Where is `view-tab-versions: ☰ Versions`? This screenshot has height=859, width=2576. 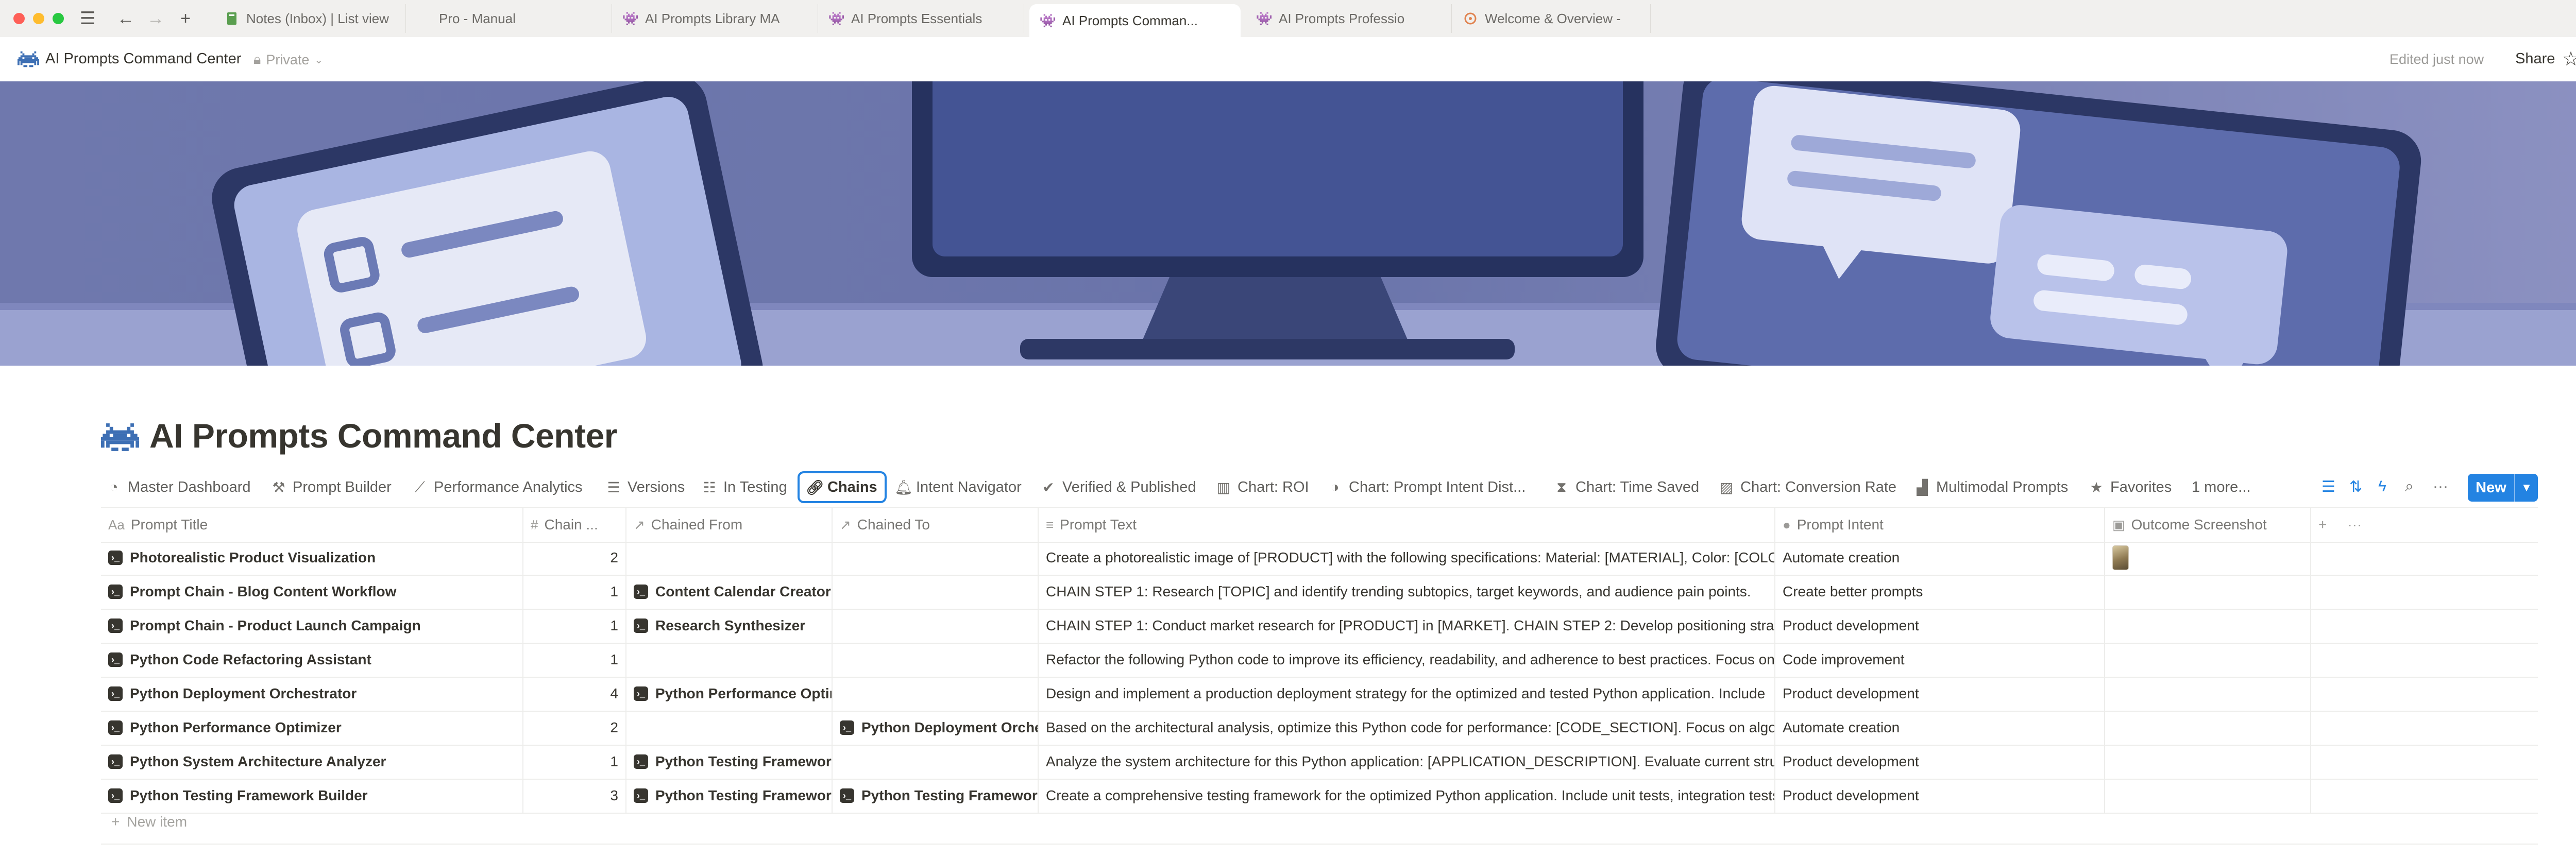 view-tab-versions: ☰ Versions is located at coordinates (645, 487).